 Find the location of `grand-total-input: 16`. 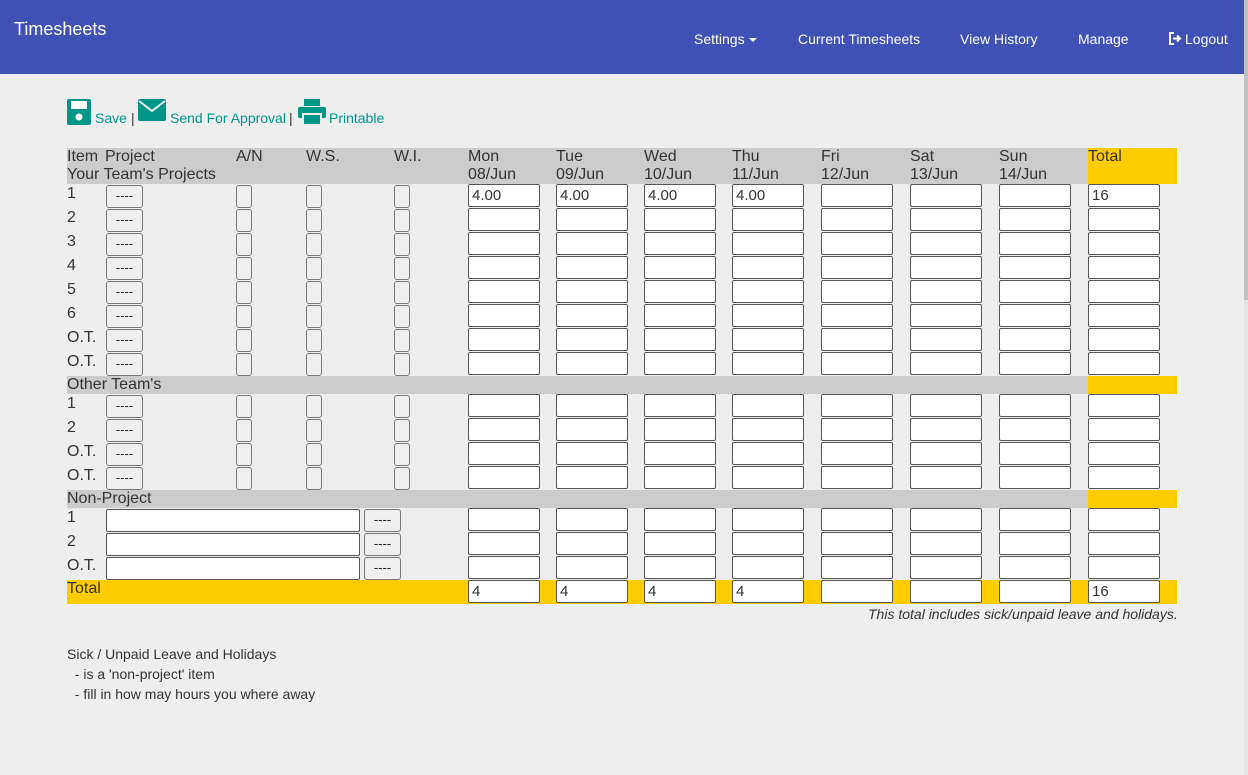

grand-total-input: 16 is located at coordinates (1124, 591).